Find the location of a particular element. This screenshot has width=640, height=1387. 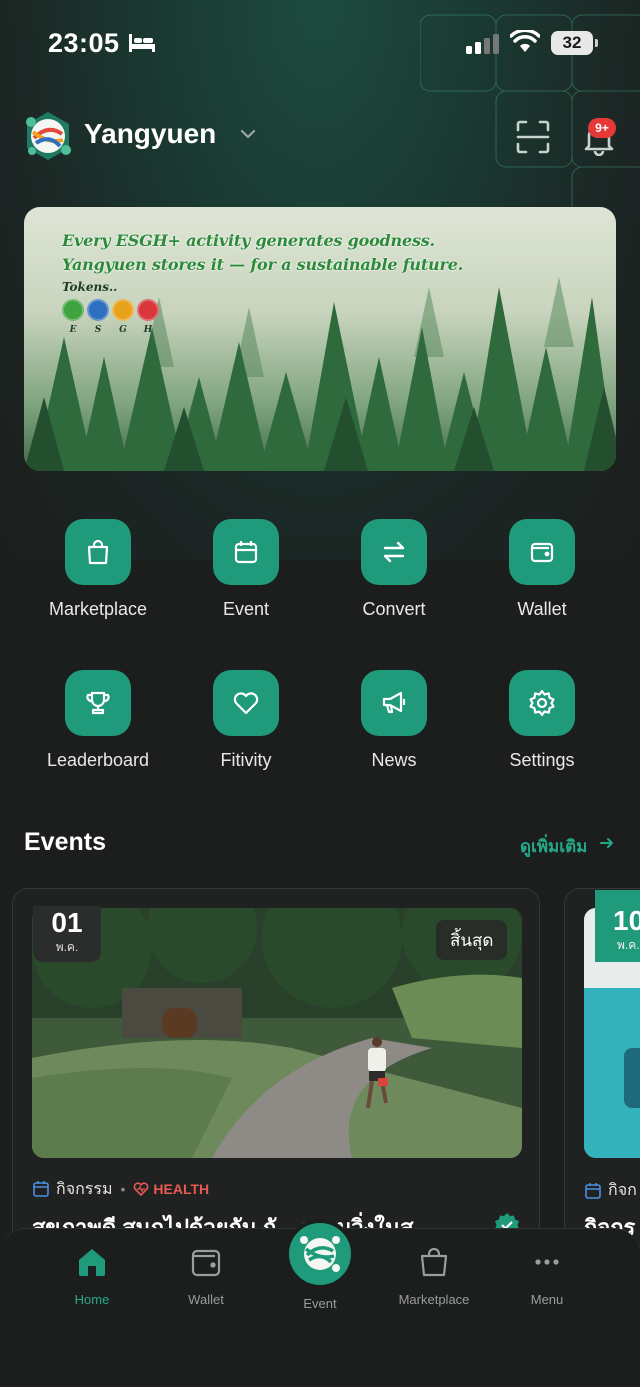

menu-label: Convert is located at coordinates (394, 609).